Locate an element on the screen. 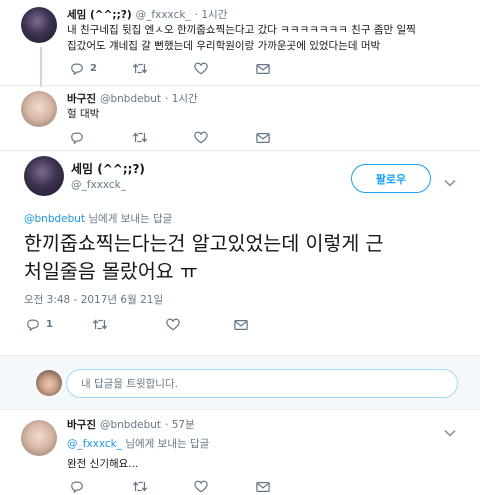 The height and width of the screenshot is (495, 480). reply-input: 내 답글을 트윗합니다. is located at coordinates (262, 383).